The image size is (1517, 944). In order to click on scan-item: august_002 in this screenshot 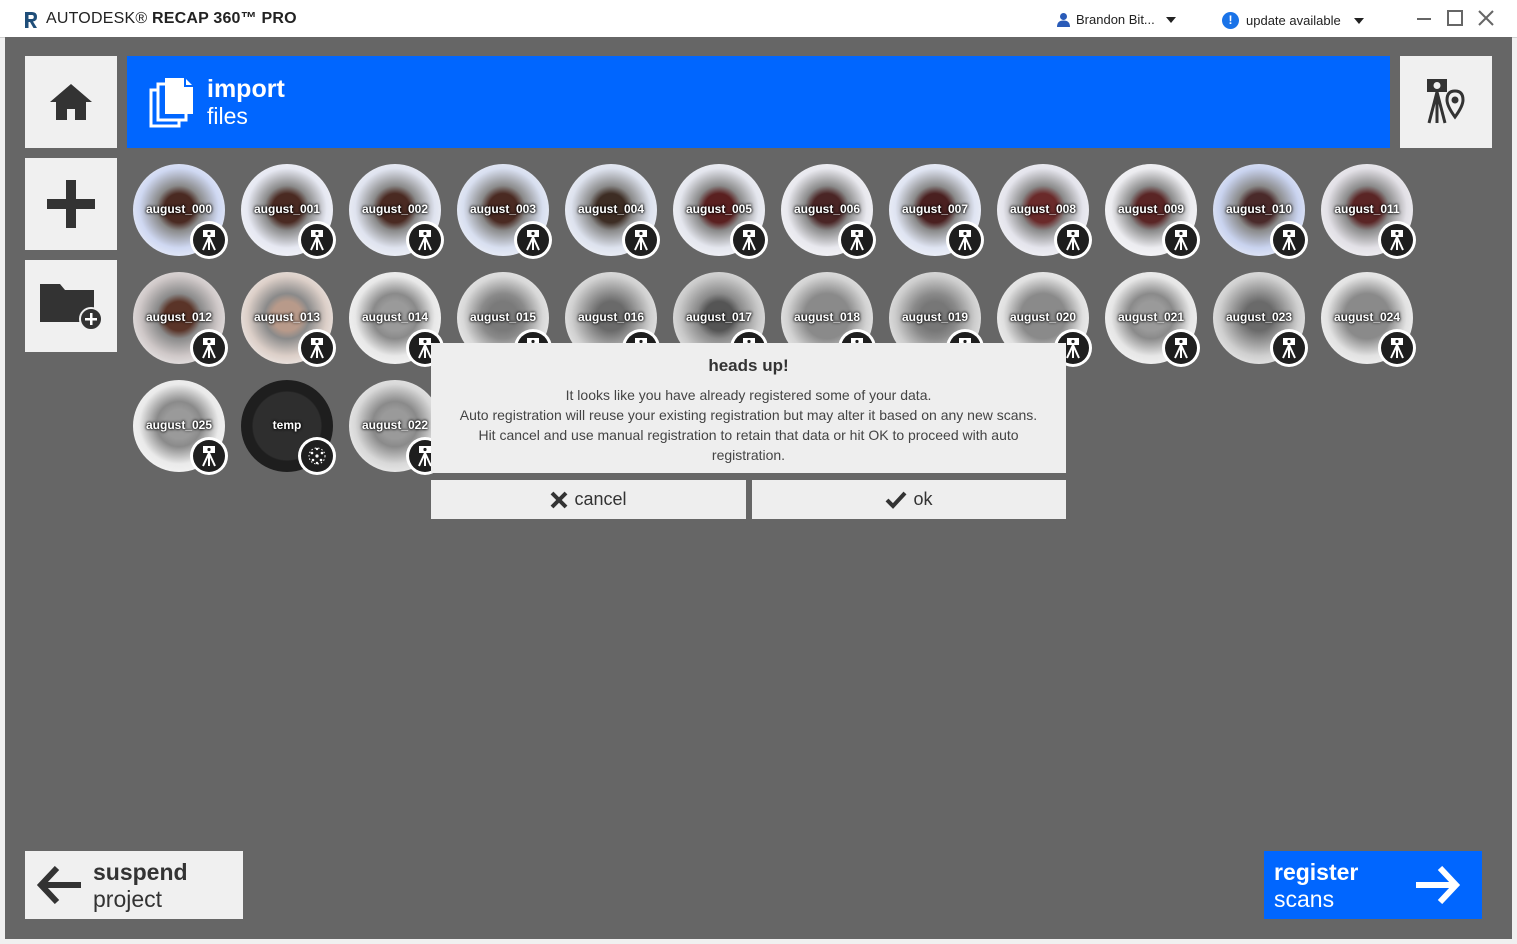, I will do `click(396, 211)`.